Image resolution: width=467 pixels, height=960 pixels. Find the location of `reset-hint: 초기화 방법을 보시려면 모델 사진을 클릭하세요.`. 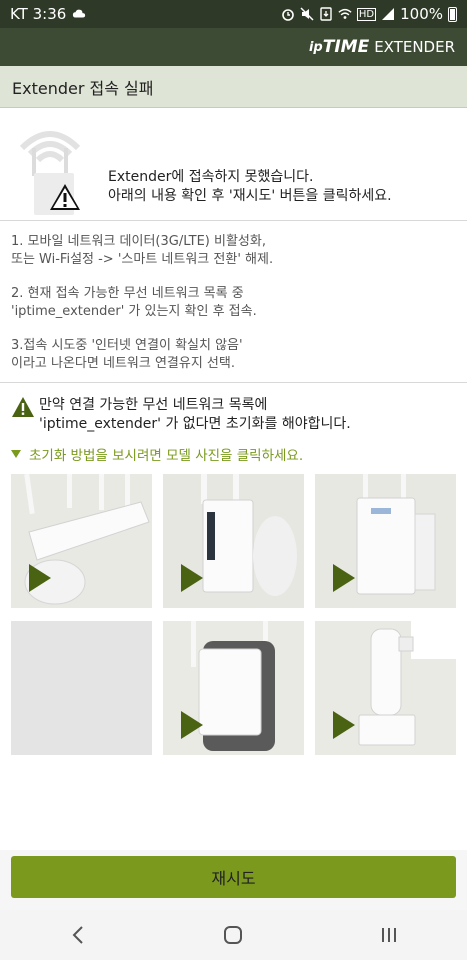

reset-hint: 초기화 방법을 보시려면 모델 사진을 클릭하세요. is located at coordinates (157, 454).